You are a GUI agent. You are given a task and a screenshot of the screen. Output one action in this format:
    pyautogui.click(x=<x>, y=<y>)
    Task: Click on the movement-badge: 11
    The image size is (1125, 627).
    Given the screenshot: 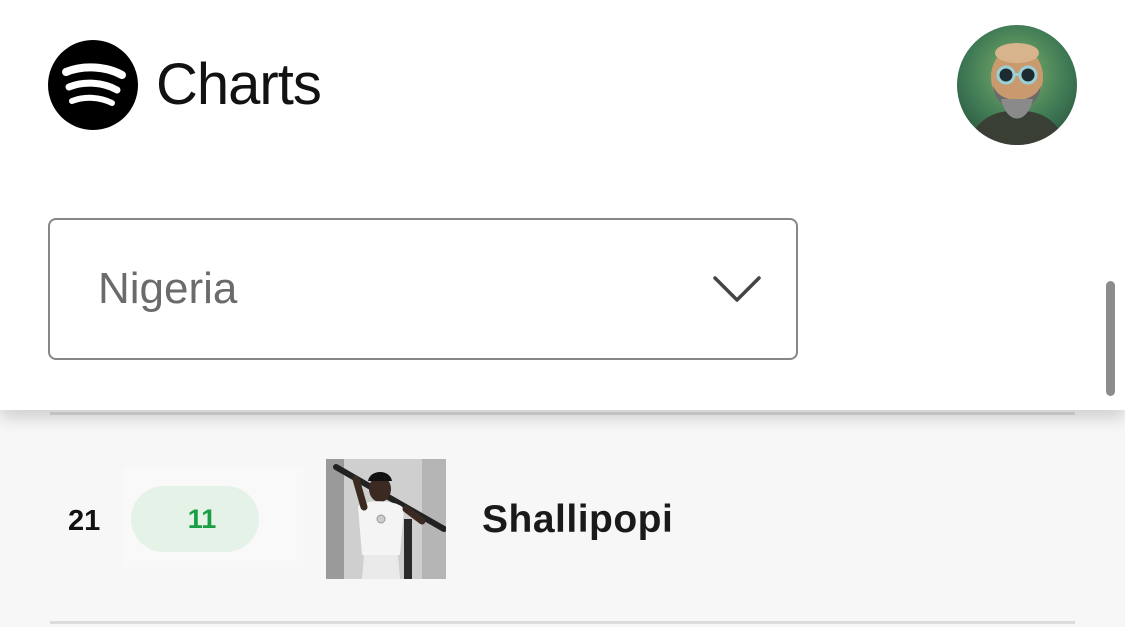 What is the action you would take?
    pyautogui.click(x=195, y=520)
    